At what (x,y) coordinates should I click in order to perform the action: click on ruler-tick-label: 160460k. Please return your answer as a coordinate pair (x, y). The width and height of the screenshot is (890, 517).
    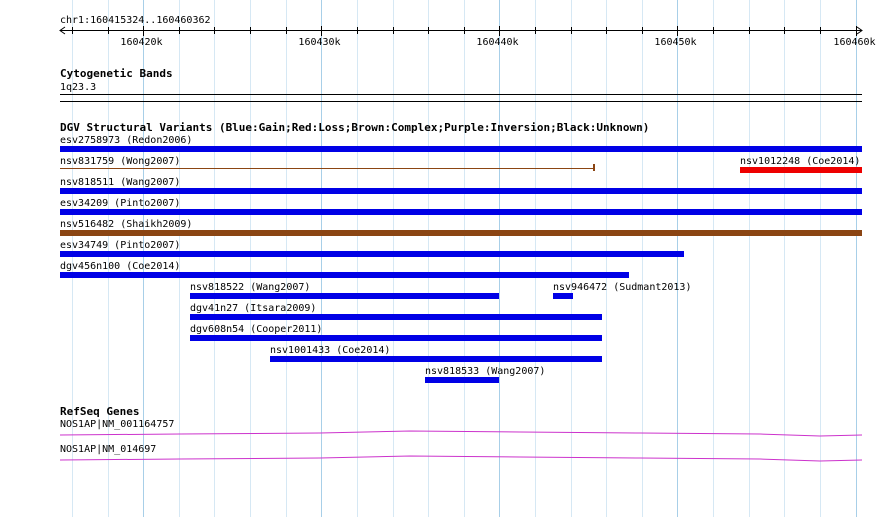
    Looking at the image, I should click on (854, 42).